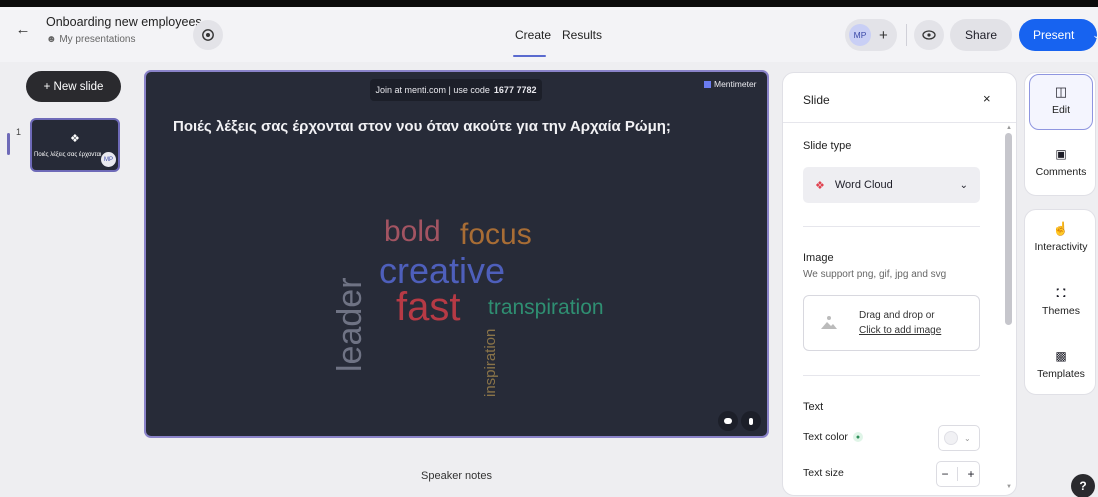 The image size is (1098, 497). Describe the element at coordinates (707, 84) in the screenshot. I see `mentimeter-logo-icon` at that location.